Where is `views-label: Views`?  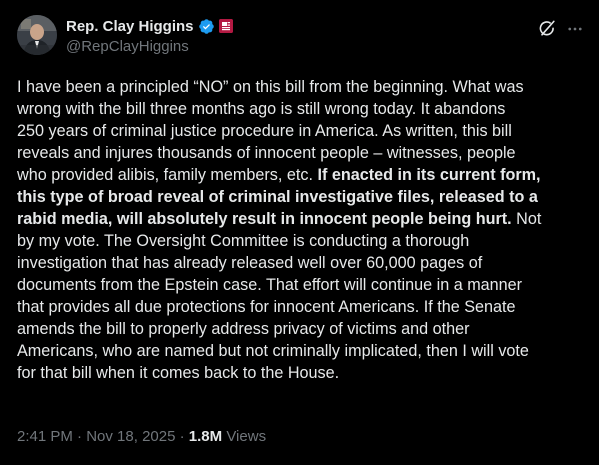 views-label: Views is located at coordinates (244, 436).